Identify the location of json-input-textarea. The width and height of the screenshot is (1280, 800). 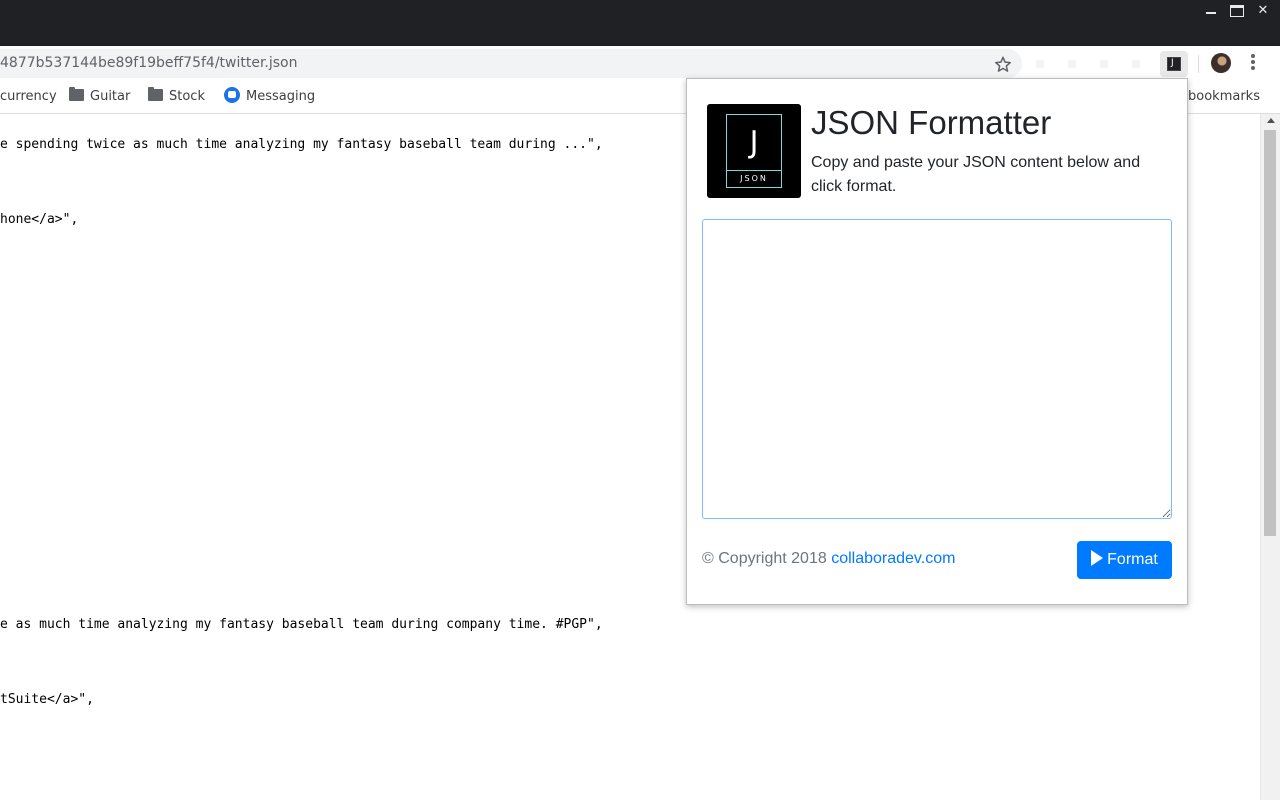
(937, 369).